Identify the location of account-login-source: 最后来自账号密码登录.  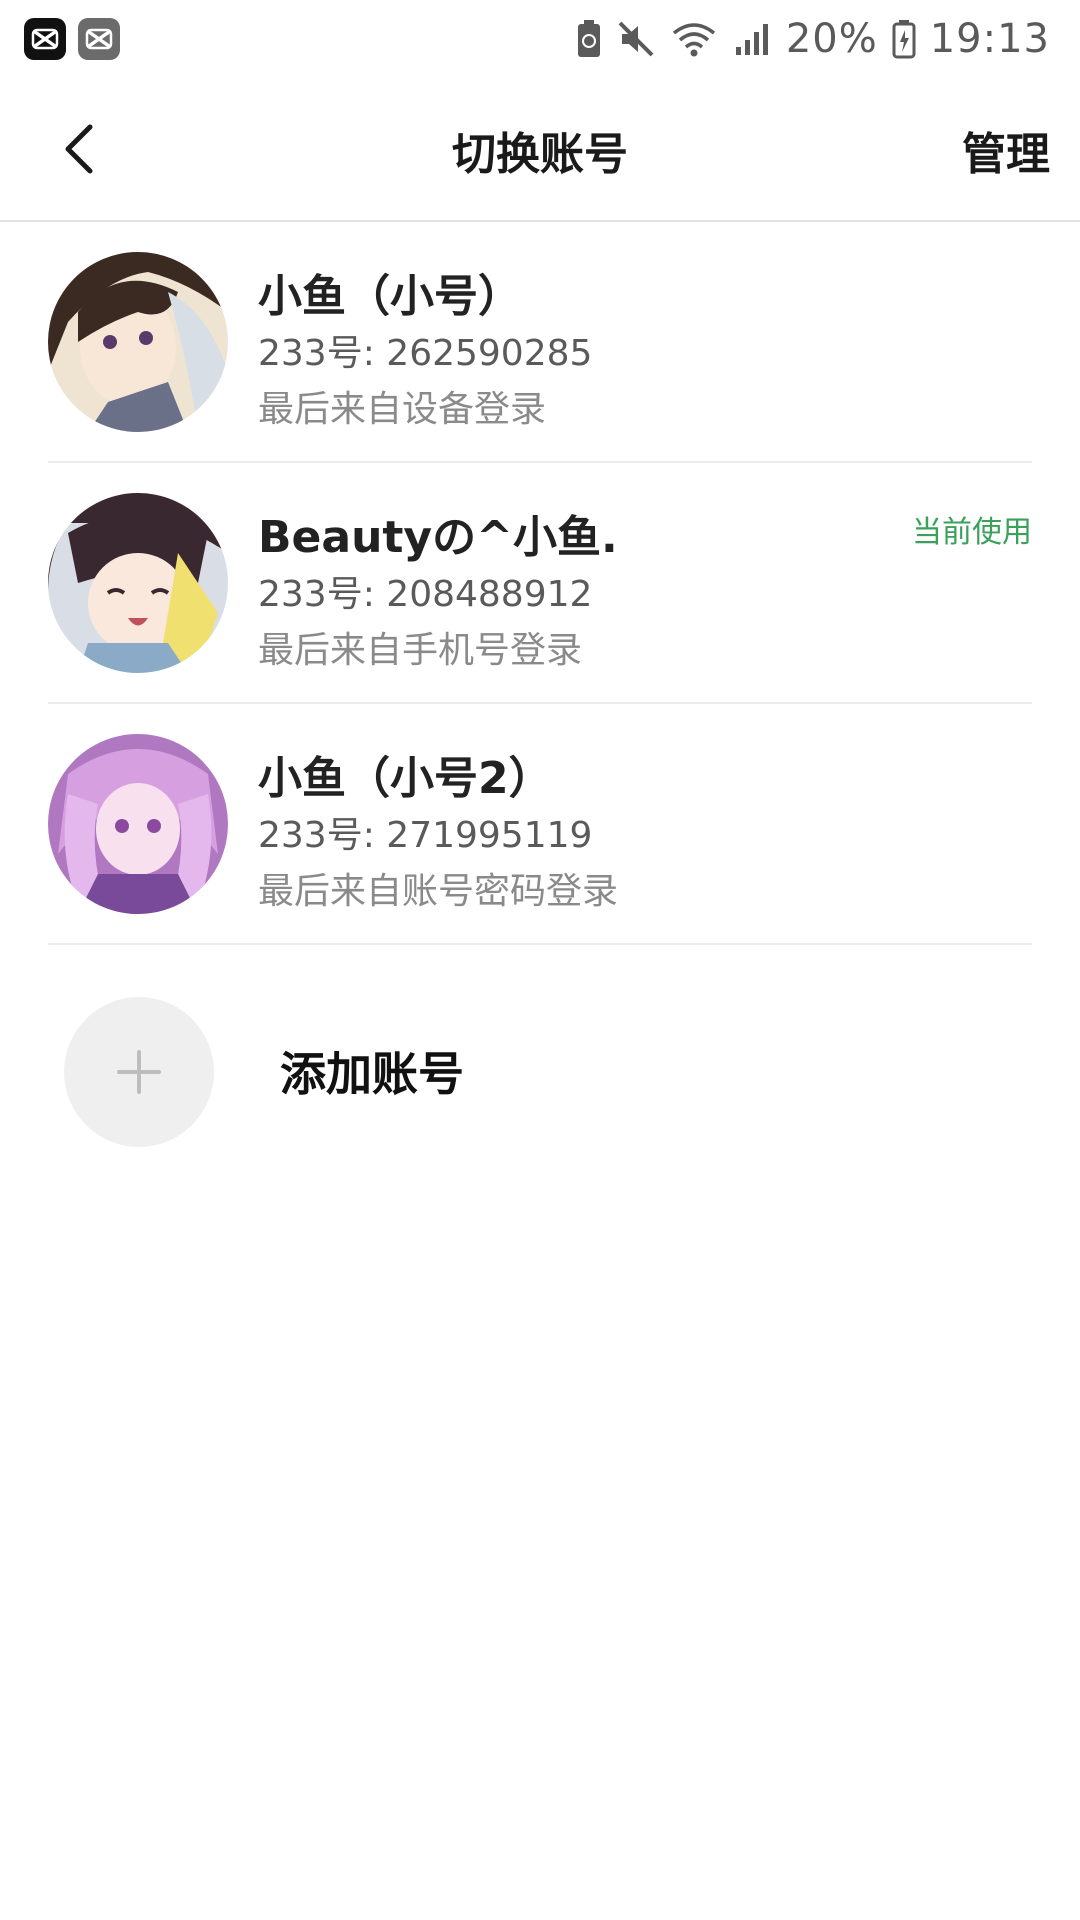
(438, 891).